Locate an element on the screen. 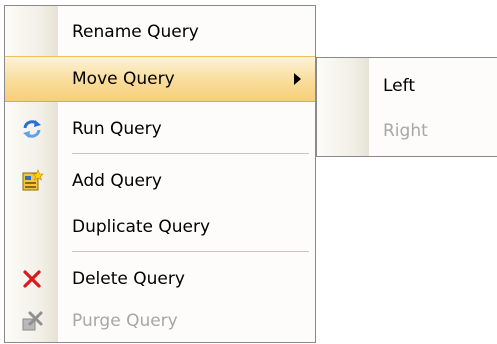  move-query-label: Move Query is located at coordinates (123, 79).